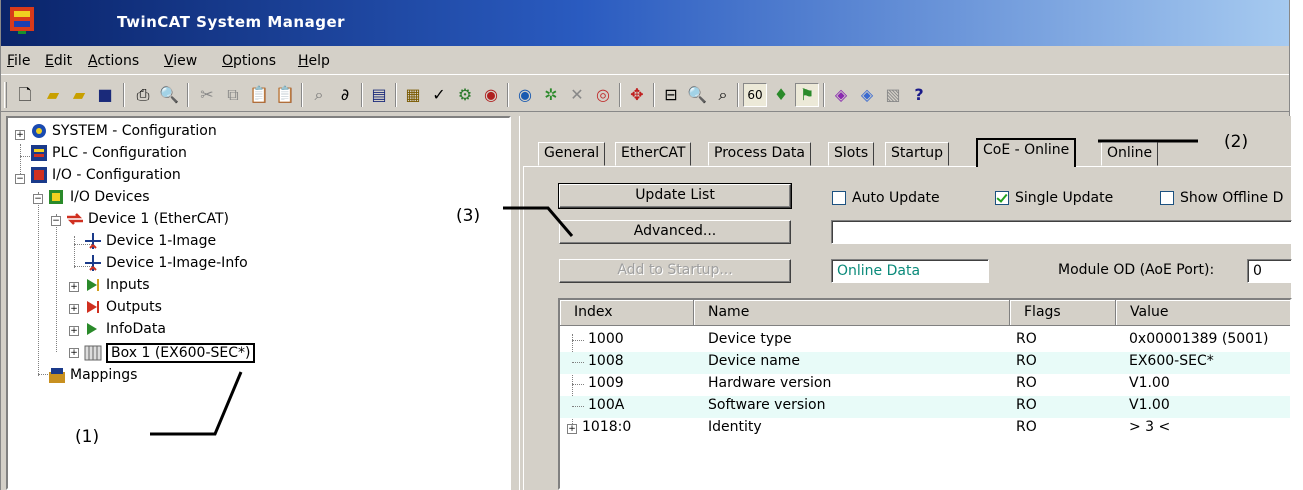  What do you see at coordinates (841, 95) in the screenshot?
I see `ads-icon: ◈` at bounding box center [841, 95].